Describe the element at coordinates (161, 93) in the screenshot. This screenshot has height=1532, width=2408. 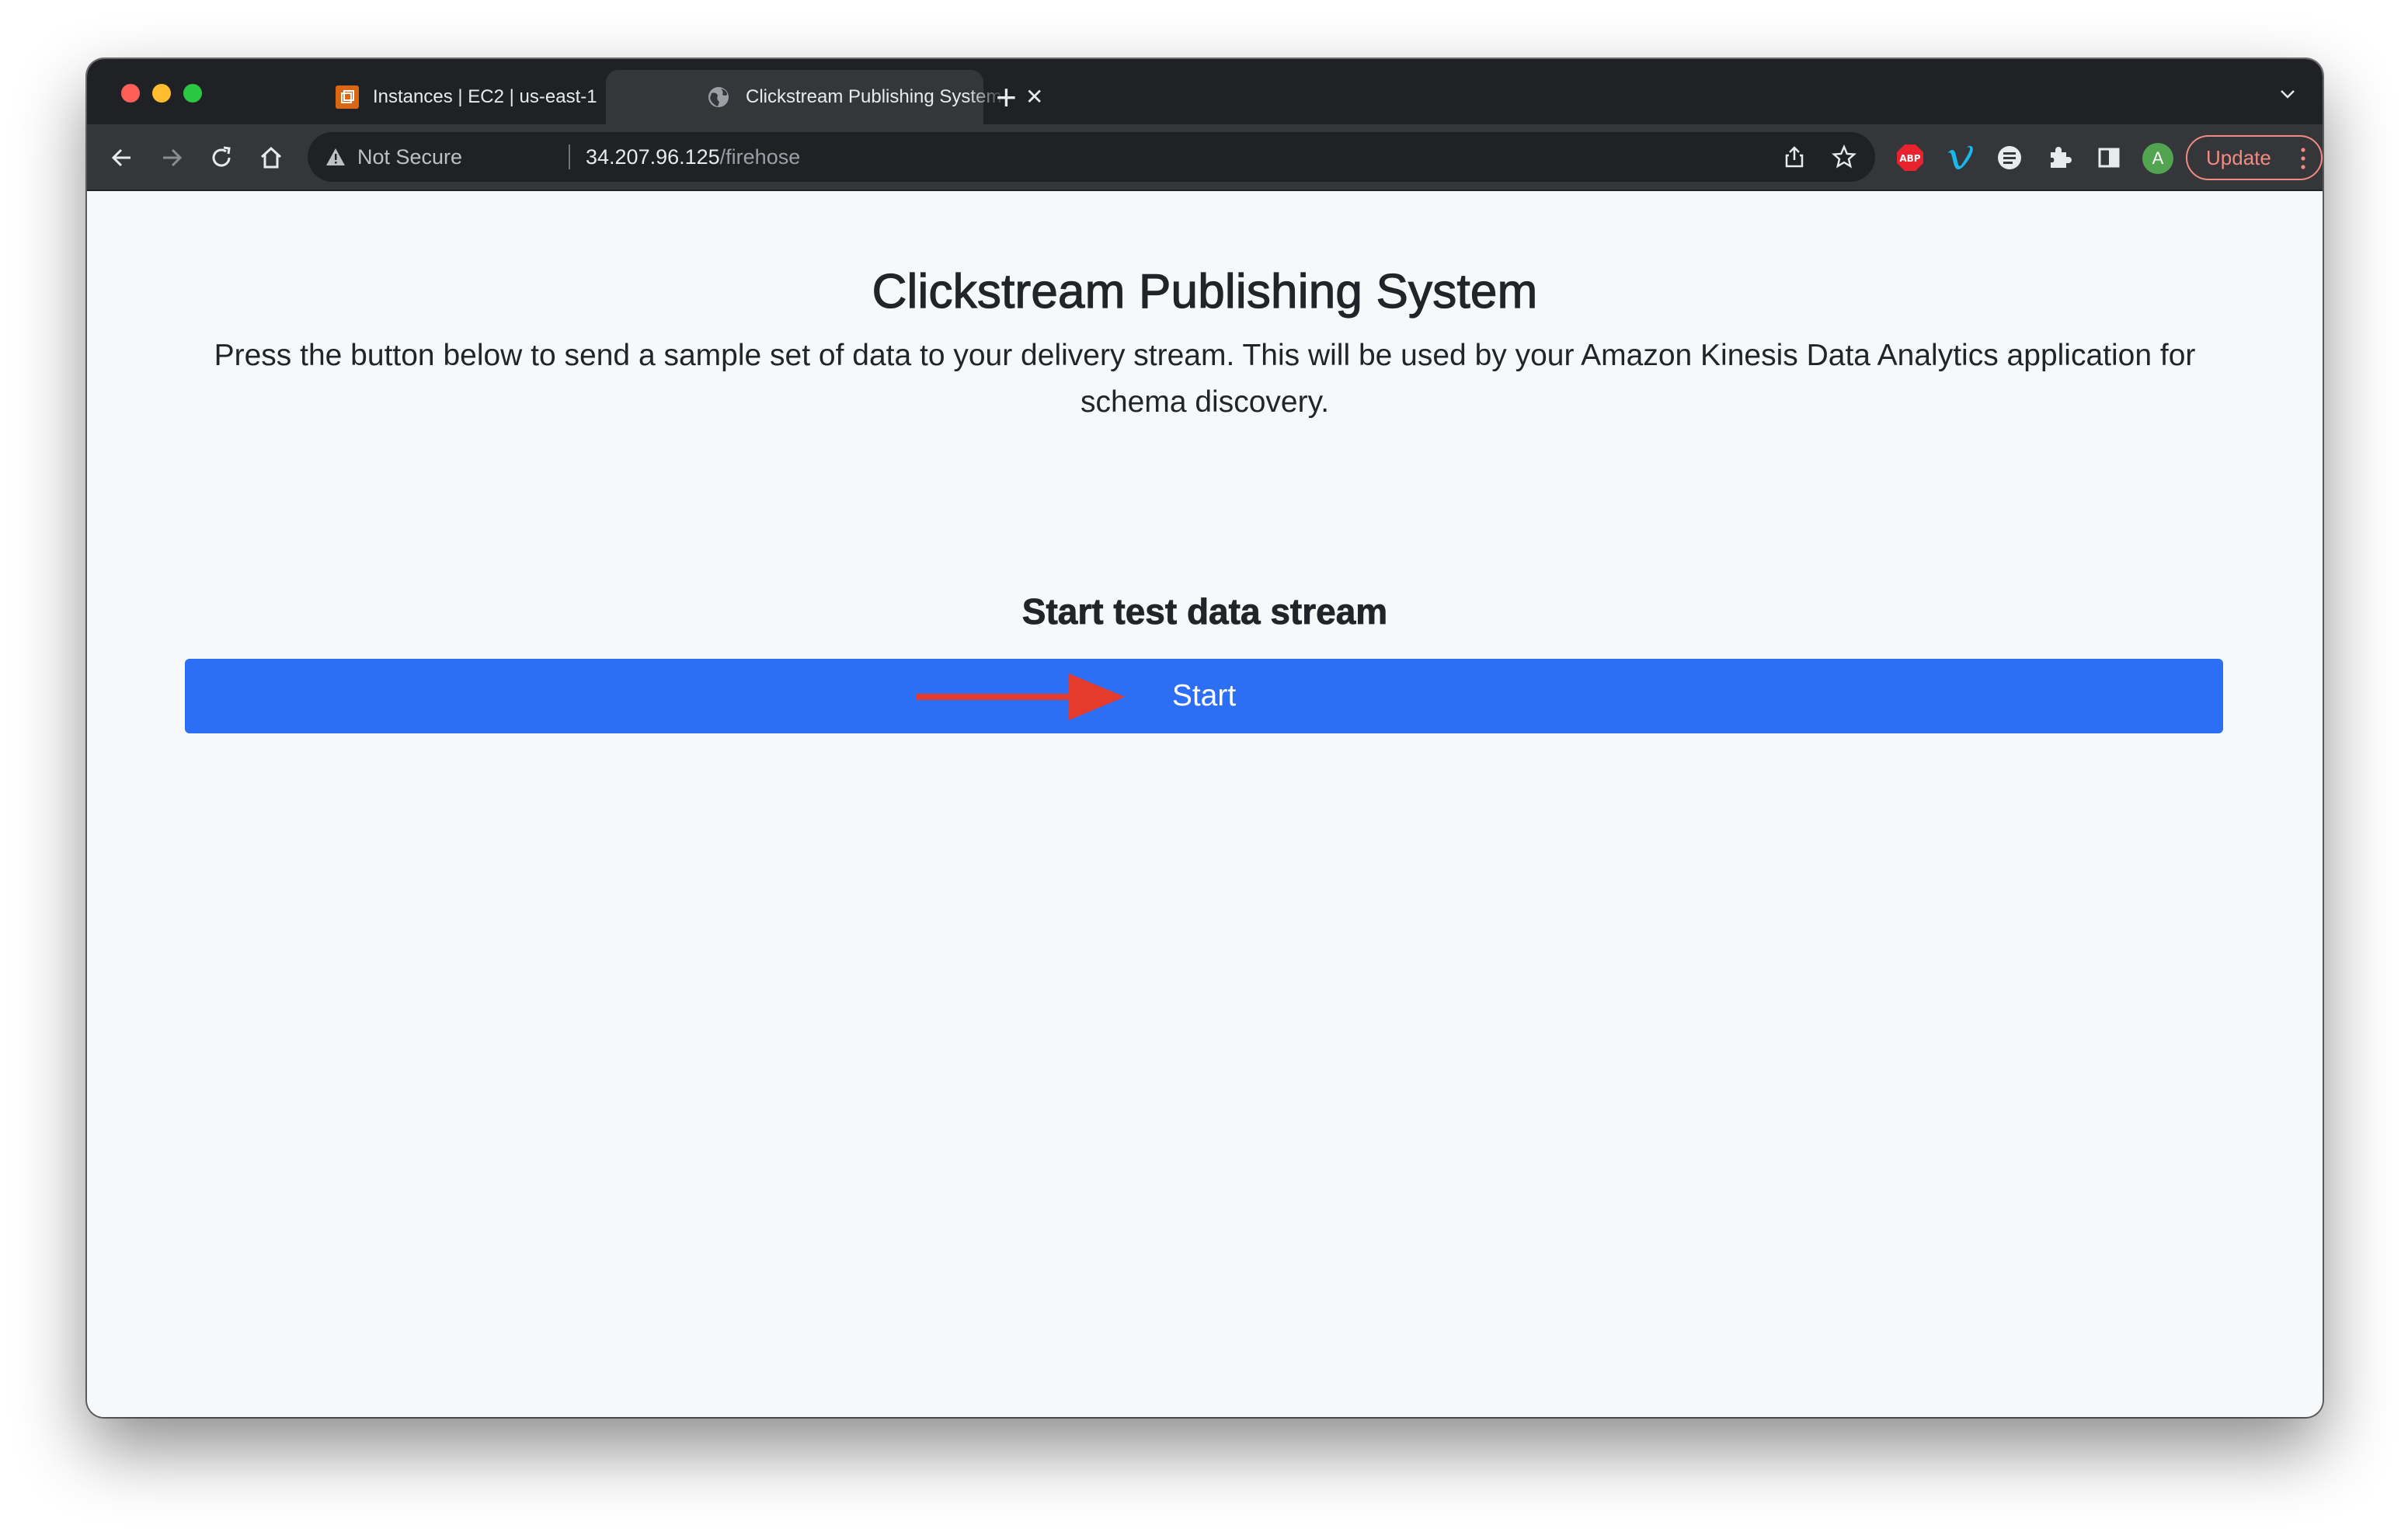
I see `minimize-window-button` at that location.